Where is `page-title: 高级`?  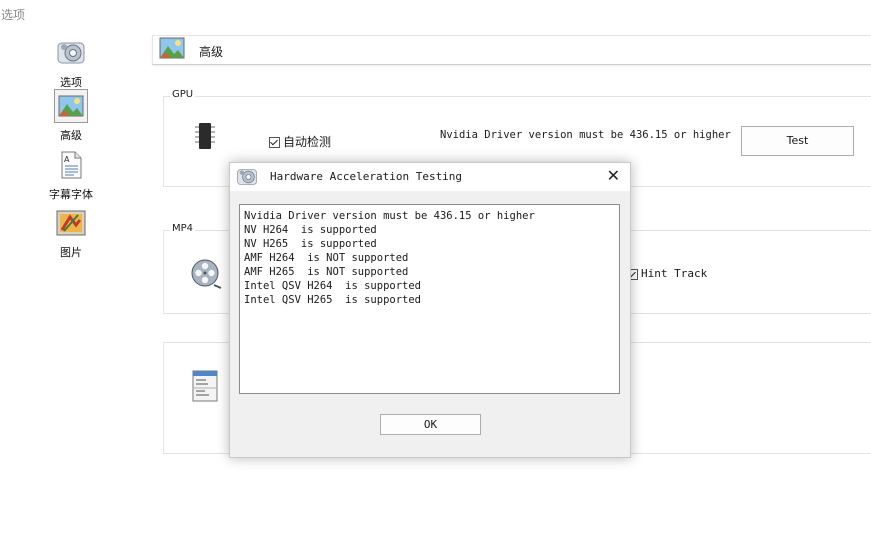 page-title: 高级 is located at coordinates (211, 52).